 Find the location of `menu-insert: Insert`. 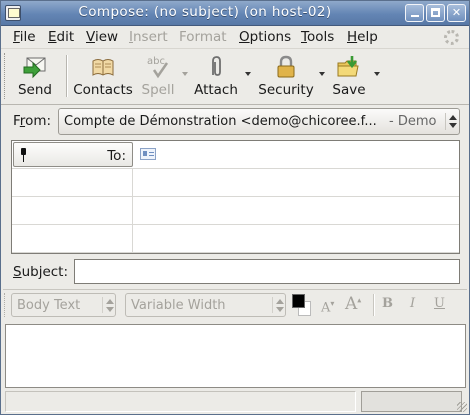

menu-insert: Insert is located at coordinates (148, 37).